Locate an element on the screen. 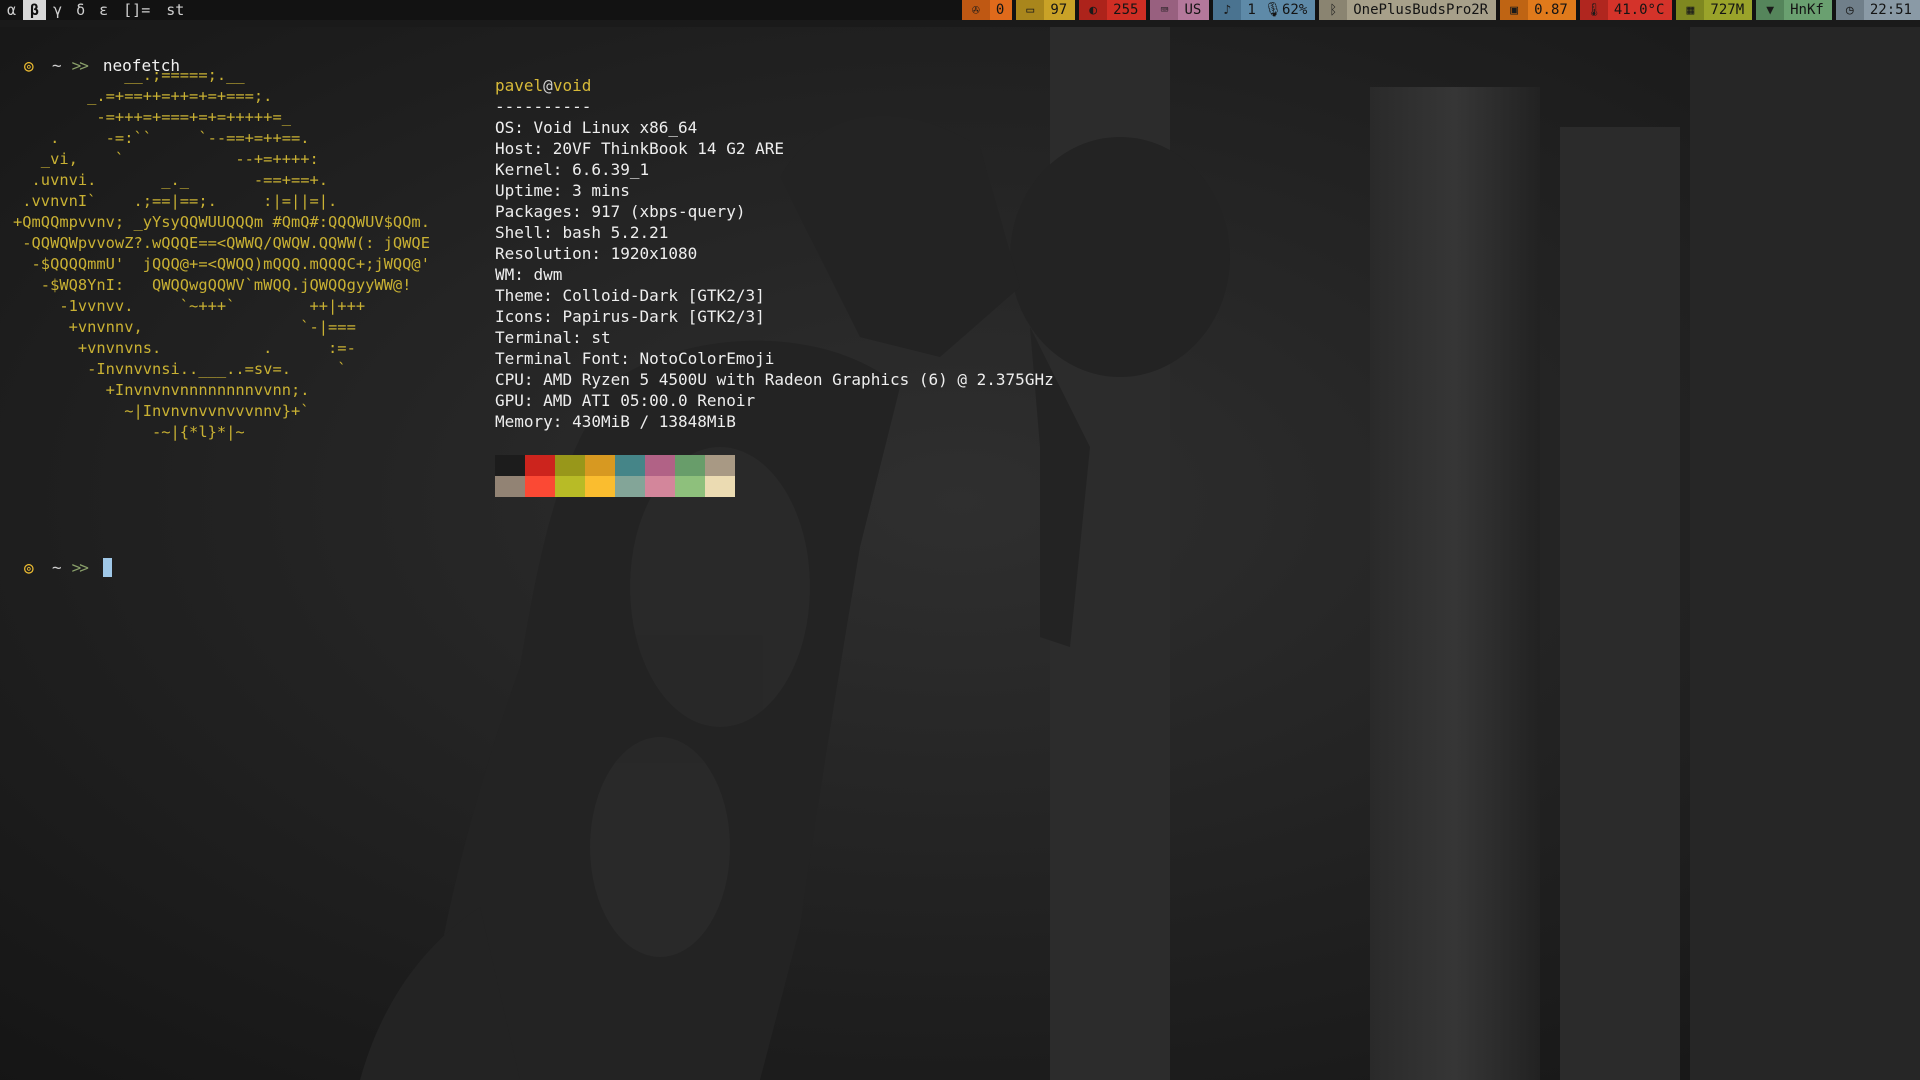 The height and width of the screenshot is (1080, 1920). info-value: Papirus-Dark [GTK2/3] is located at coordinates (663, 316).